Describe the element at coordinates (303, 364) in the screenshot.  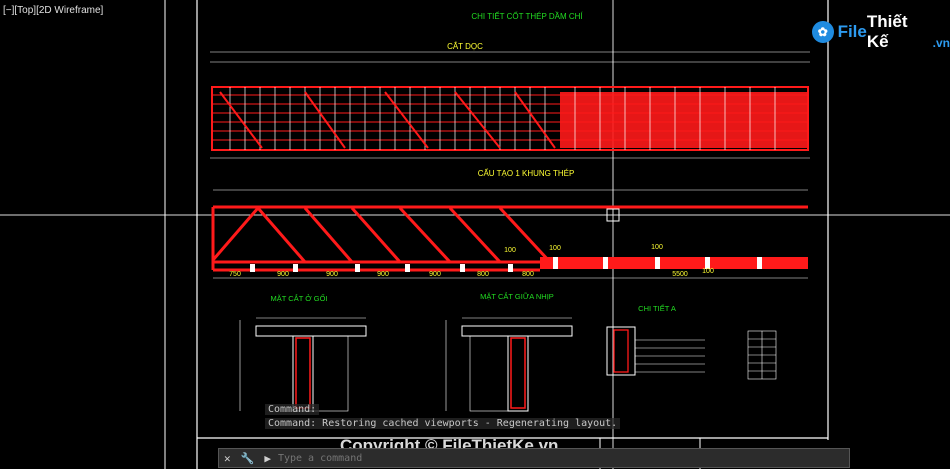
I see `section-support` at that location.